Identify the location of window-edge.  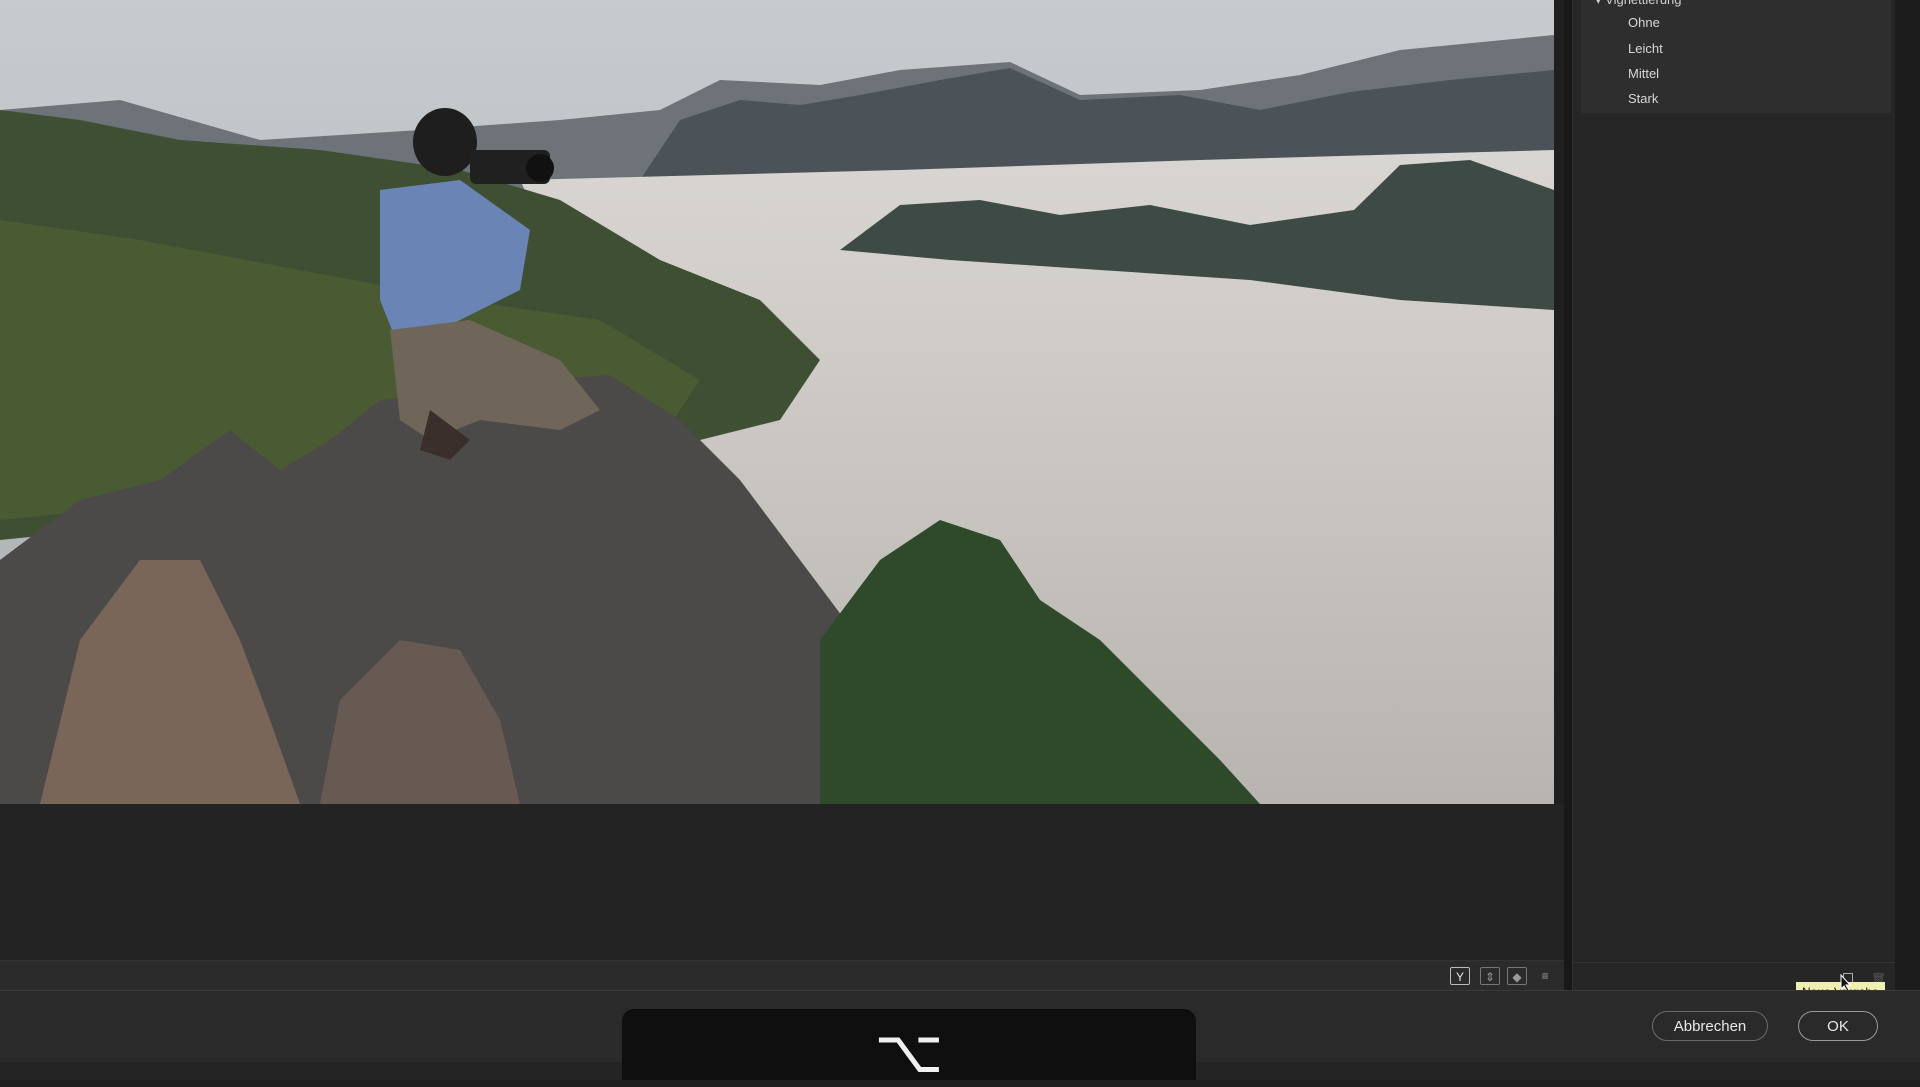
(1907, 495).